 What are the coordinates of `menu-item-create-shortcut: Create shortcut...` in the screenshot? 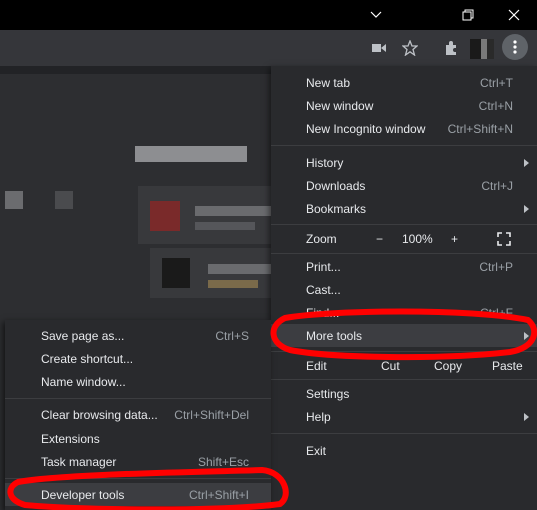 It's located at (138, 358).